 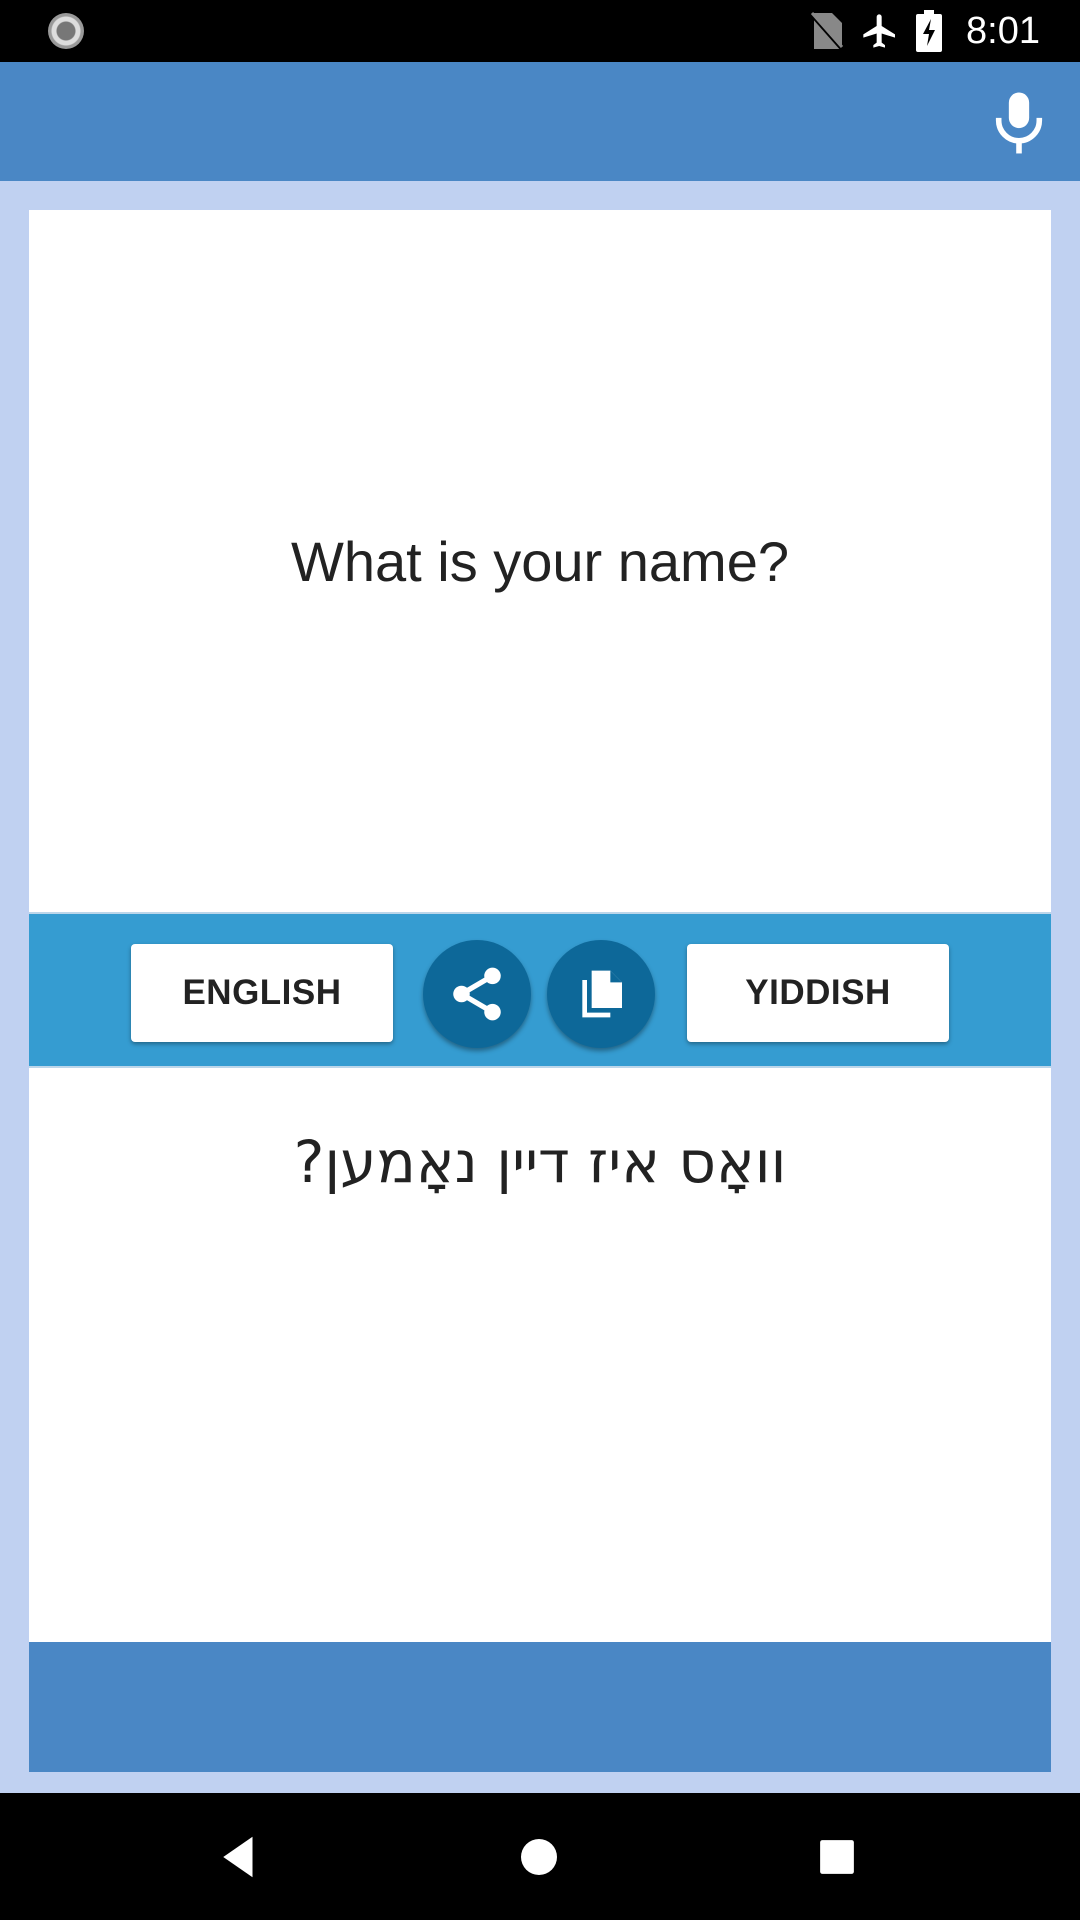 What do you see at coordinates (540, 31) in the screenshot?
I see `status-bar: 8:01` at bounding box center [540, 31].